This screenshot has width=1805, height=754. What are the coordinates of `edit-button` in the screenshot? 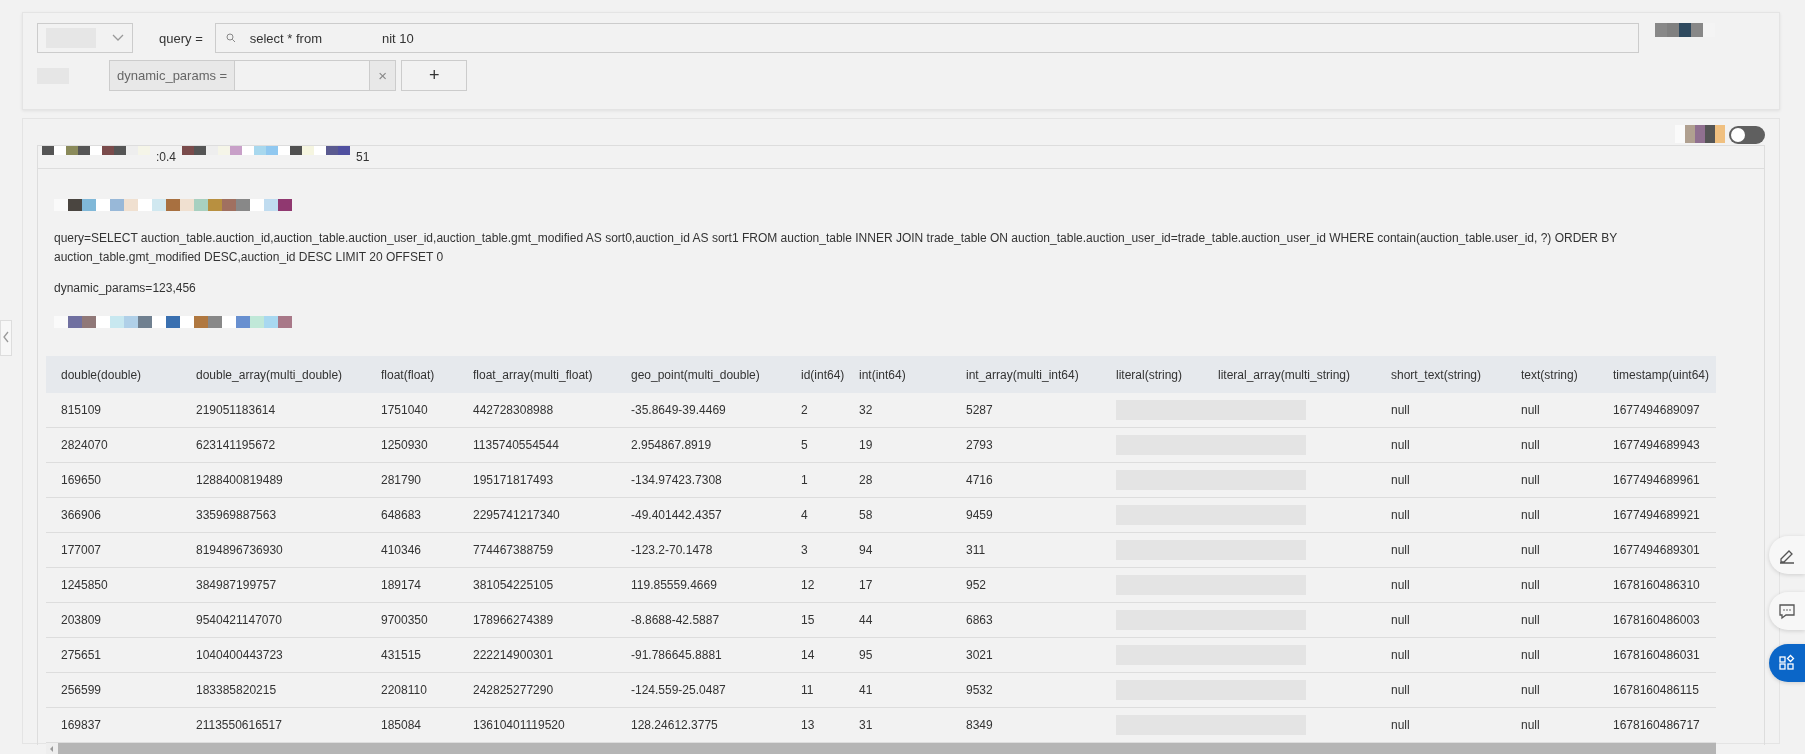 It's located at (1787, 555).